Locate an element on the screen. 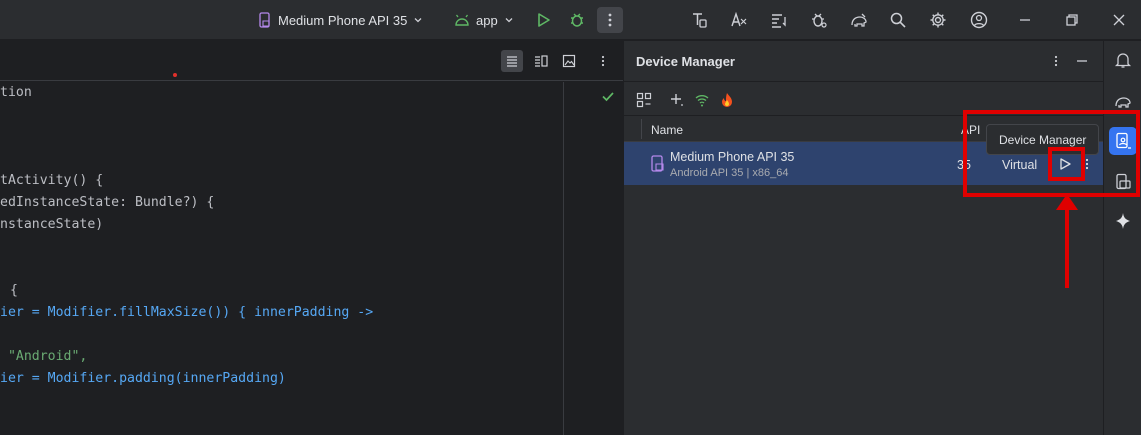 The image size is (1141, 435). sparkle-icon is located at coordinates (1123, 221).